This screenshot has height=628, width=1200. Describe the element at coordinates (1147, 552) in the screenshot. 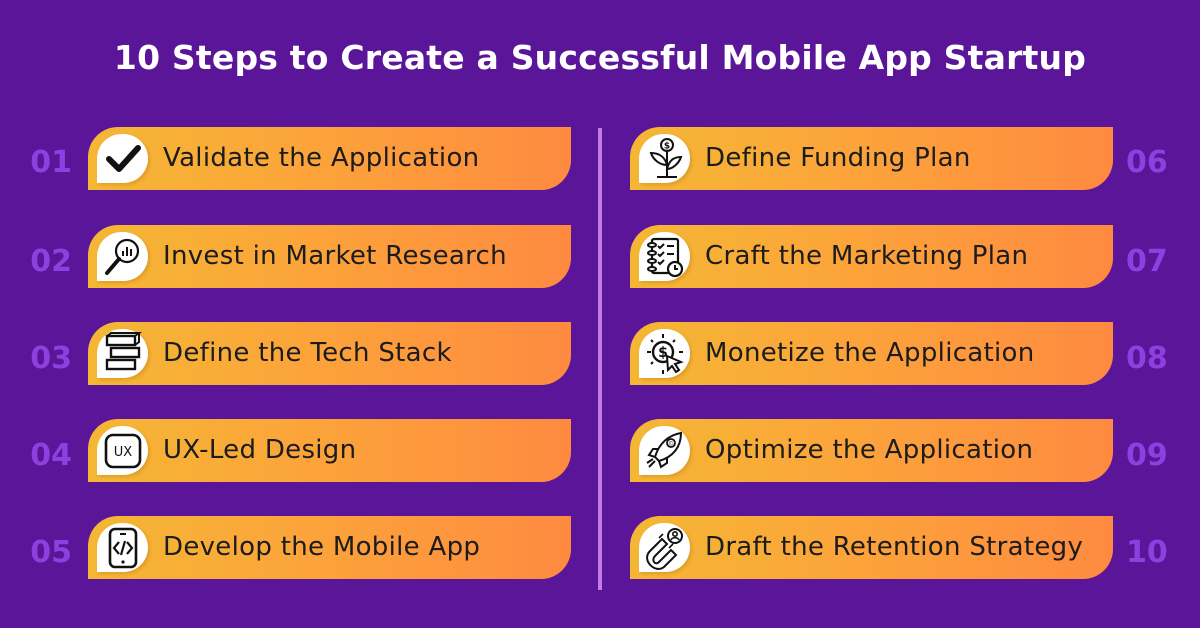

I see `step-number-10: 10` at that location.